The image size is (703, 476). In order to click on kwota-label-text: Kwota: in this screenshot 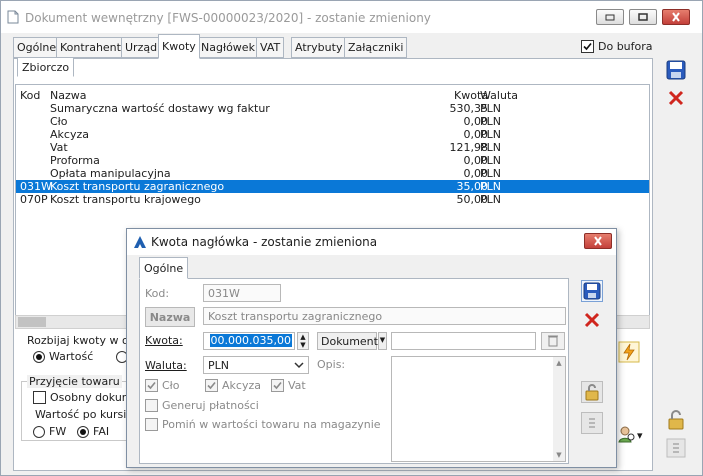, I will do `click(164, 340)`.